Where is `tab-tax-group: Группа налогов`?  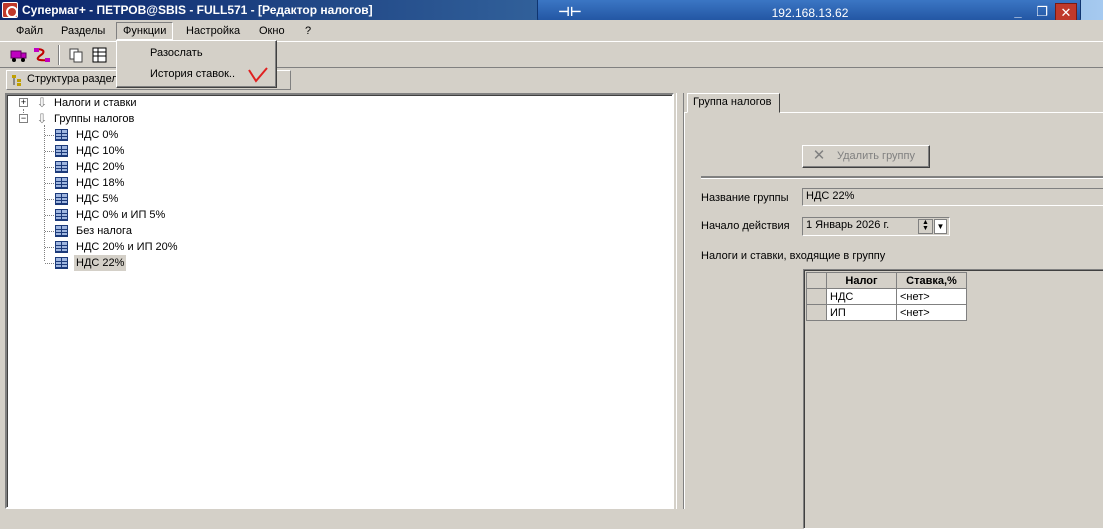
tab-tax-group: Группа налогов is located at coordinates (733, 103).